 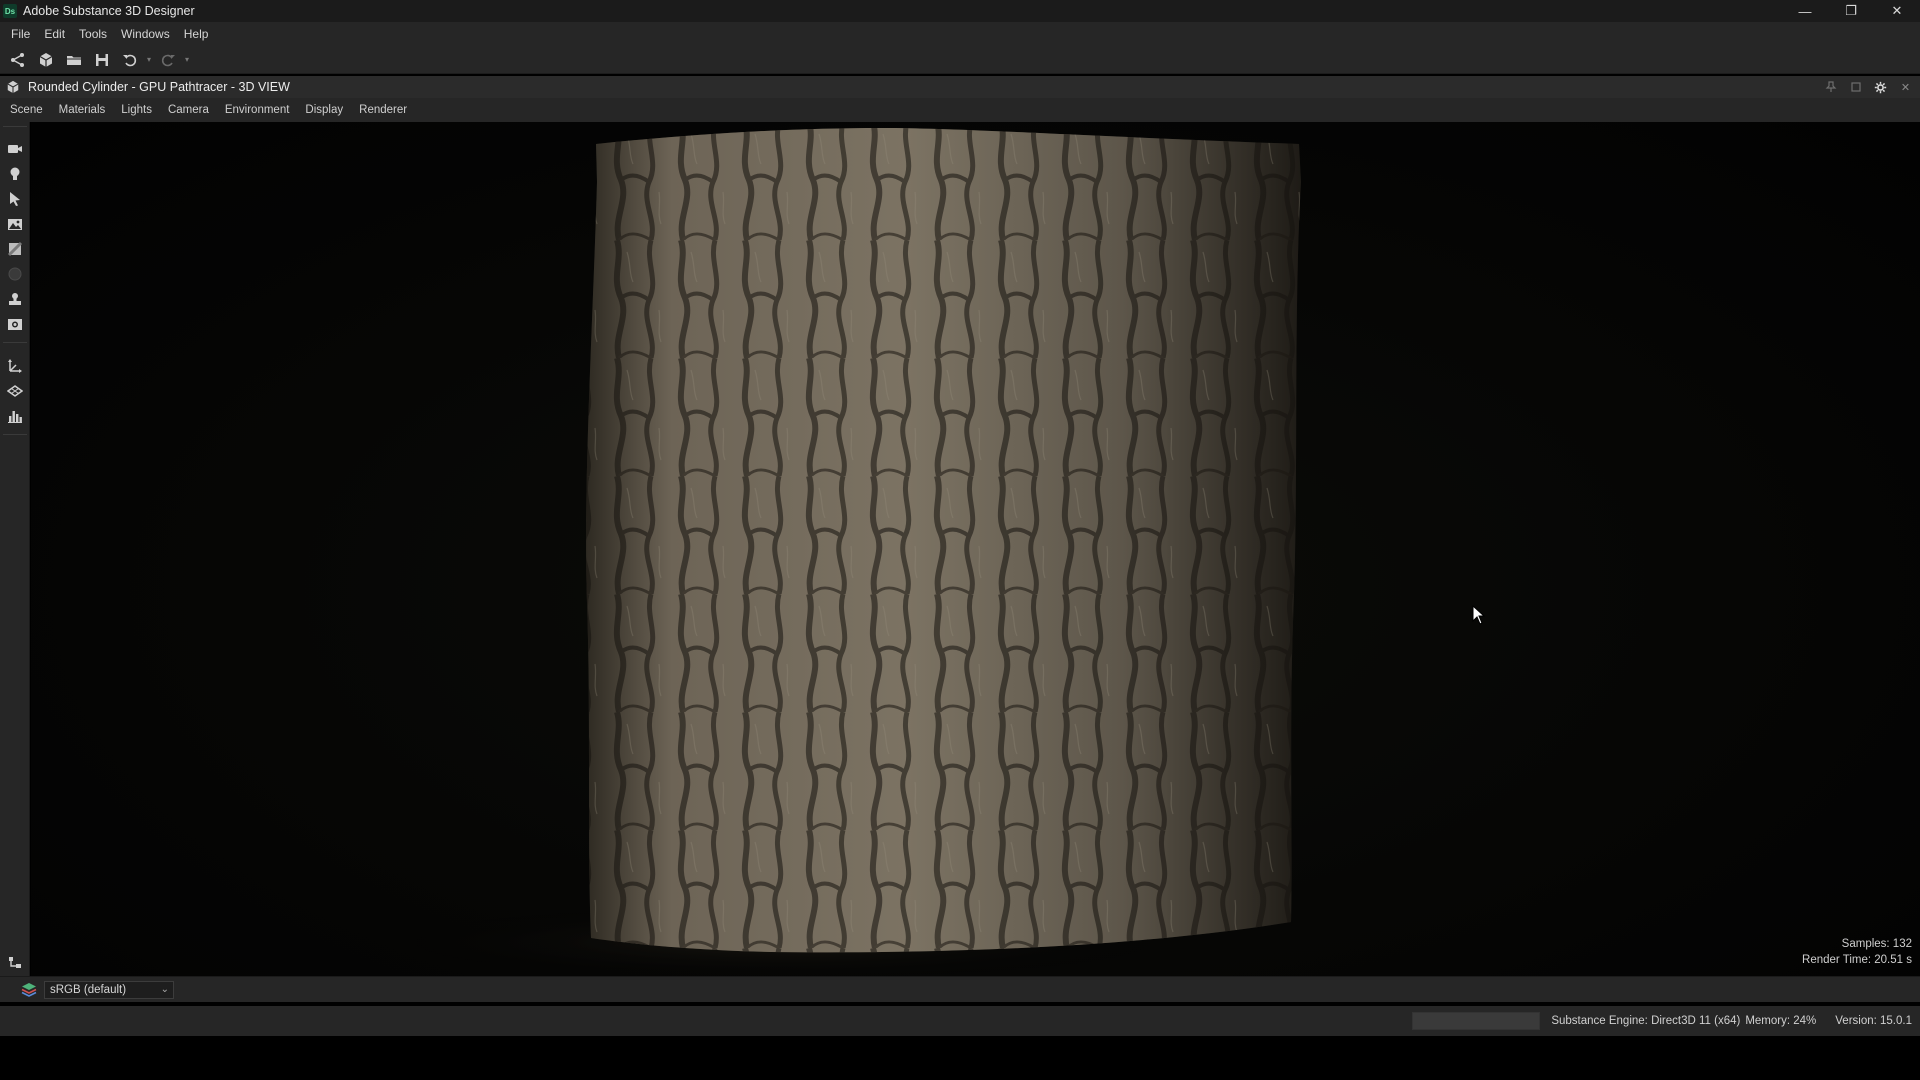 I want to click on settings-gear-icon, so click(x=1880, y=87).